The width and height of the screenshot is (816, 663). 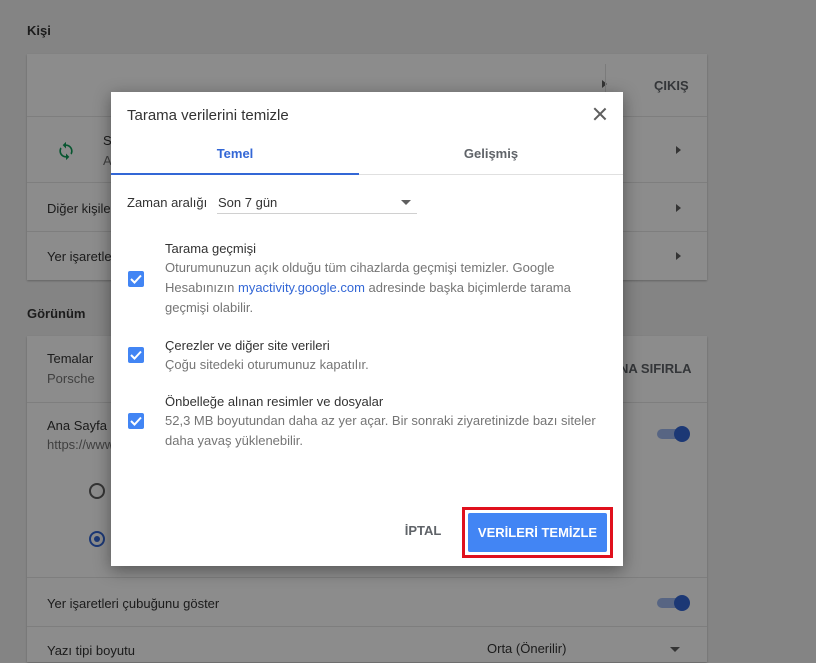 I want to click on time-range-label: Zaman aralığı, so click(x=167, y=202).